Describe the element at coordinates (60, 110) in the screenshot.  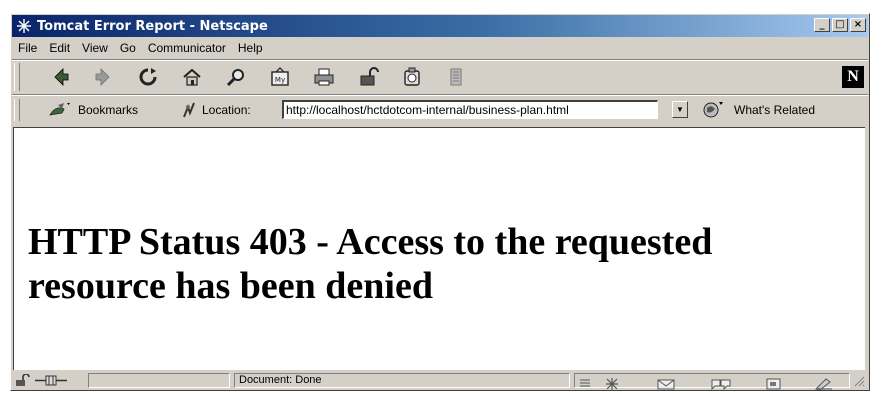
I see `bookmarks-icon` at that location.